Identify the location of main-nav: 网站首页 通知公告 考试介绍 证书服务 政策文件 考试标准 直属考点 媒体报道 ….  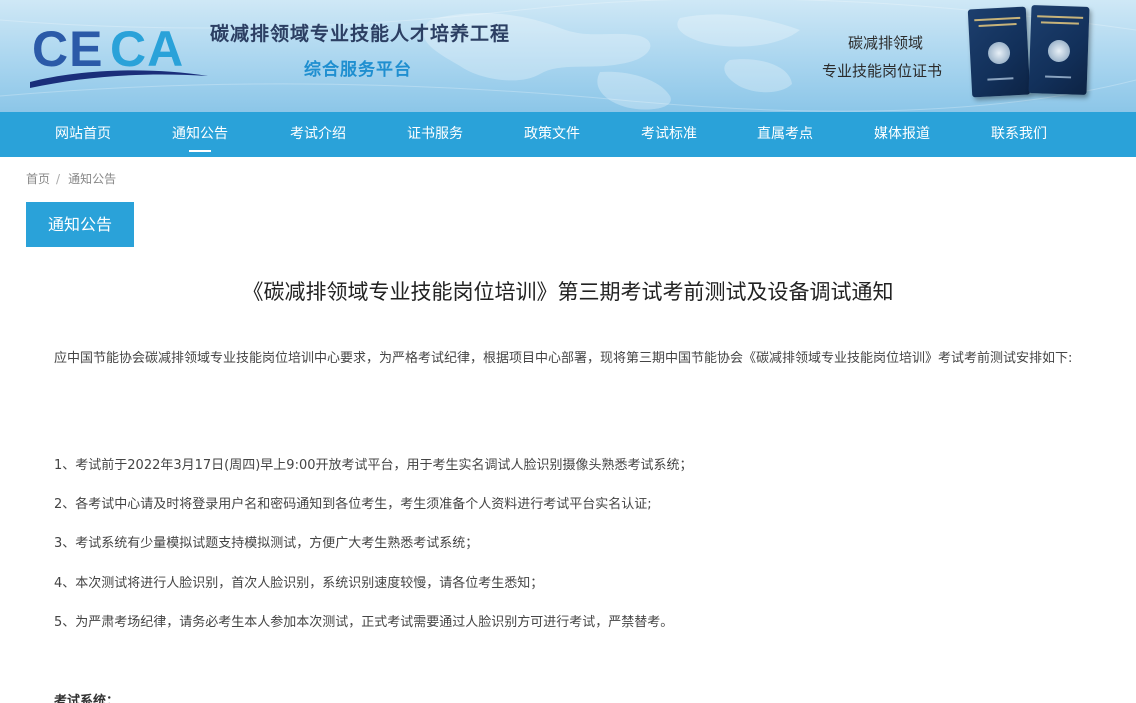
(568, 134).